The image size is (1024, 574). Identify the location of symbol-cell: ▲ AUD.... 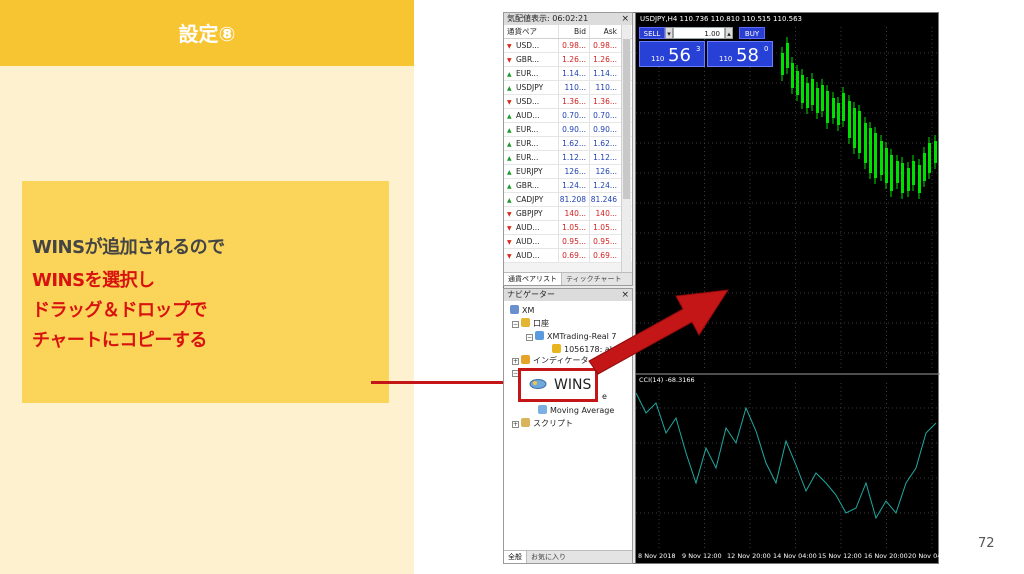
(531, 115).